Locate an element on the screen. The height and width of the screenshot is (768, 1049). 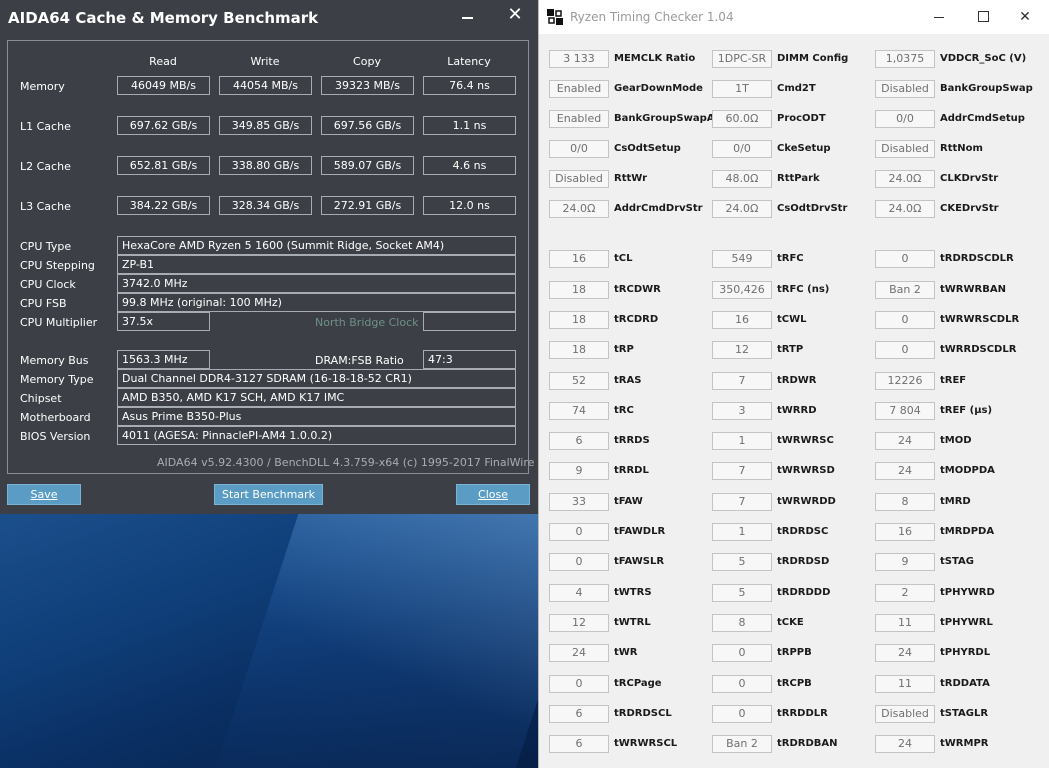
timing-label-trppb: tRPPB is located at coordinates (794, 652).